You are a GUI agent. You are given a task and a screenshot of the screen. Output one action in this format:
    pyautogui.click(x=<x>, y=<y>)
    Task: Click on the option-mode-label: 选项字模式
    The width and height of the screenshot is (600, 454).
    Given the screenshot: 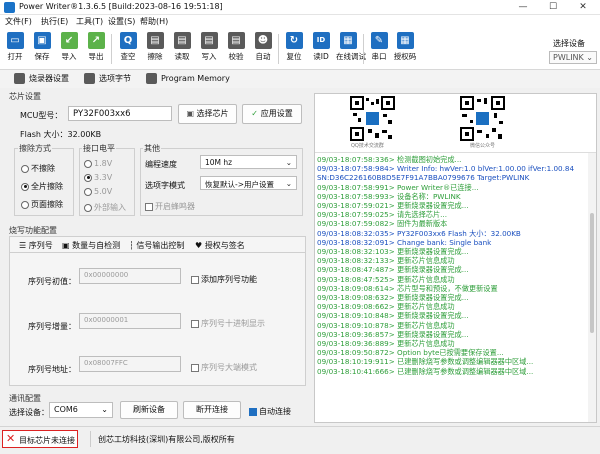 What is the action you would take?
    pyautogui.click(x=165, y=185)
    